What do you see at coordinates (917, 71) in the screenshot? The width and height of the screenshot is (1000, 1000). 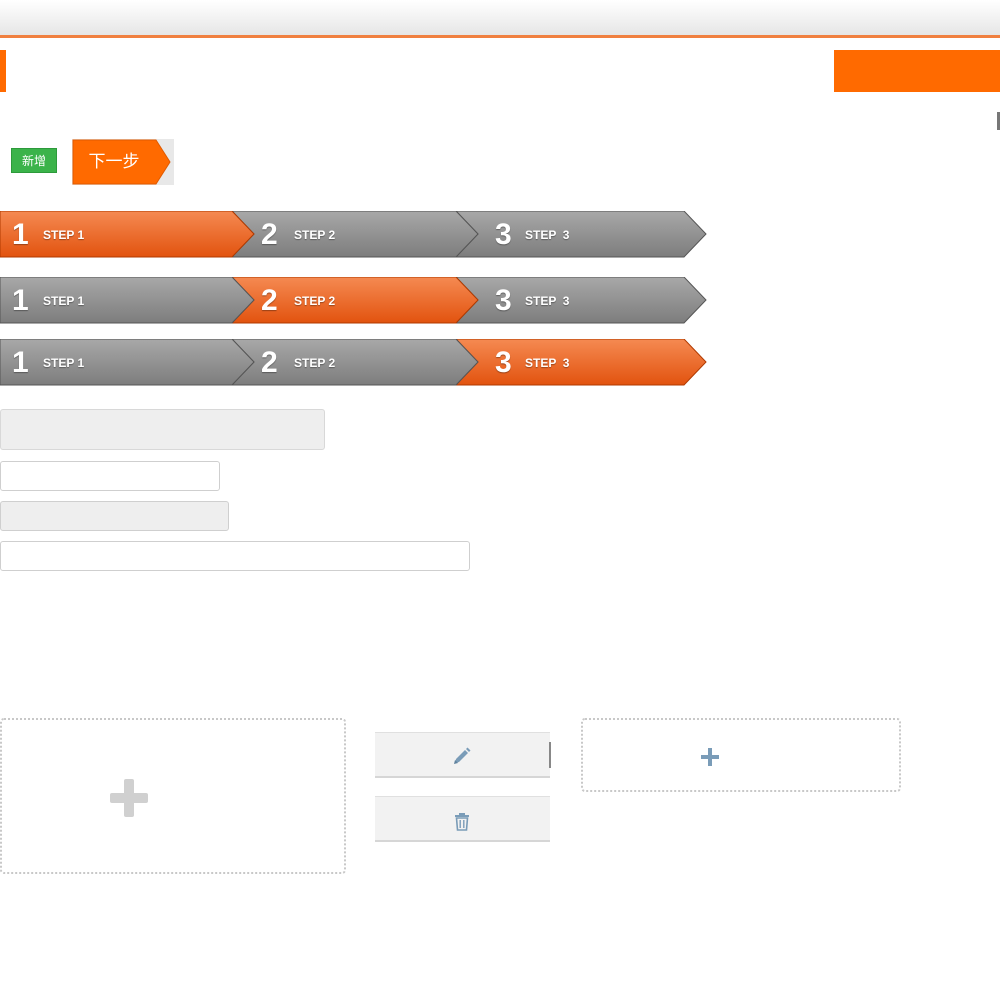 I see `header-right-block` at bounding box center [917, 71].